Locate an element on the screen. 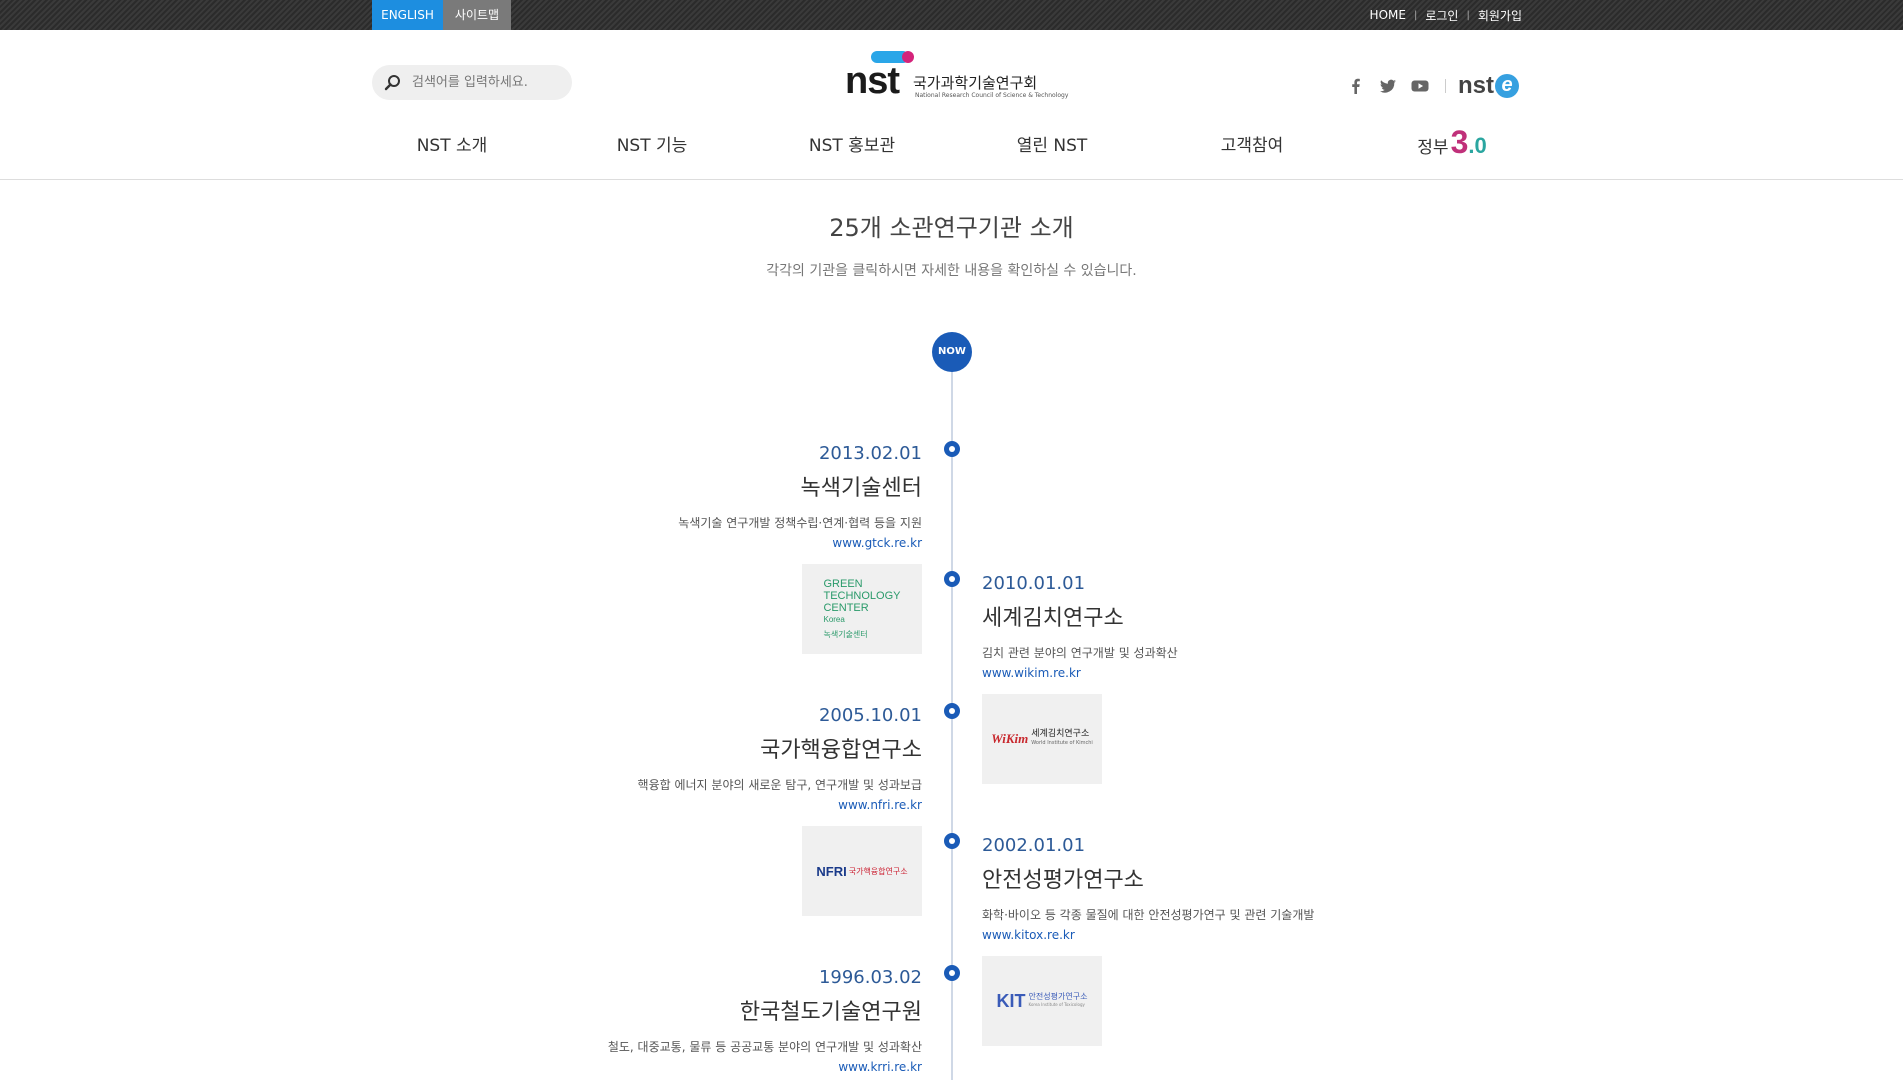 The height and width of the screenshot is (1080, 1903). entry-description: 핵융합 에너지 분야의 새로운 탐구, 연구개발 및 성과보급 is located at coordinates (779, 785).